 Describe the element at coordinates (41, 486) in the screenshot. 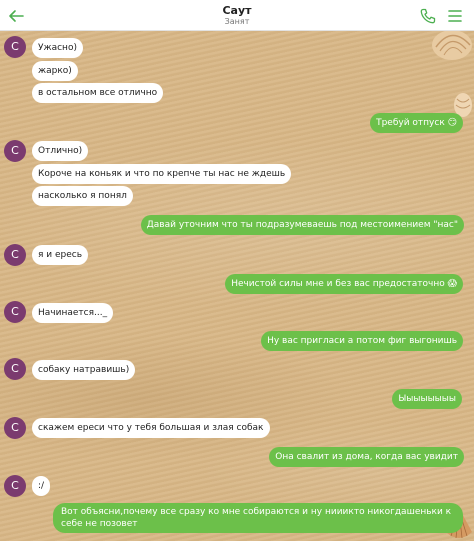

I see `incoming-message: :/` at that location.